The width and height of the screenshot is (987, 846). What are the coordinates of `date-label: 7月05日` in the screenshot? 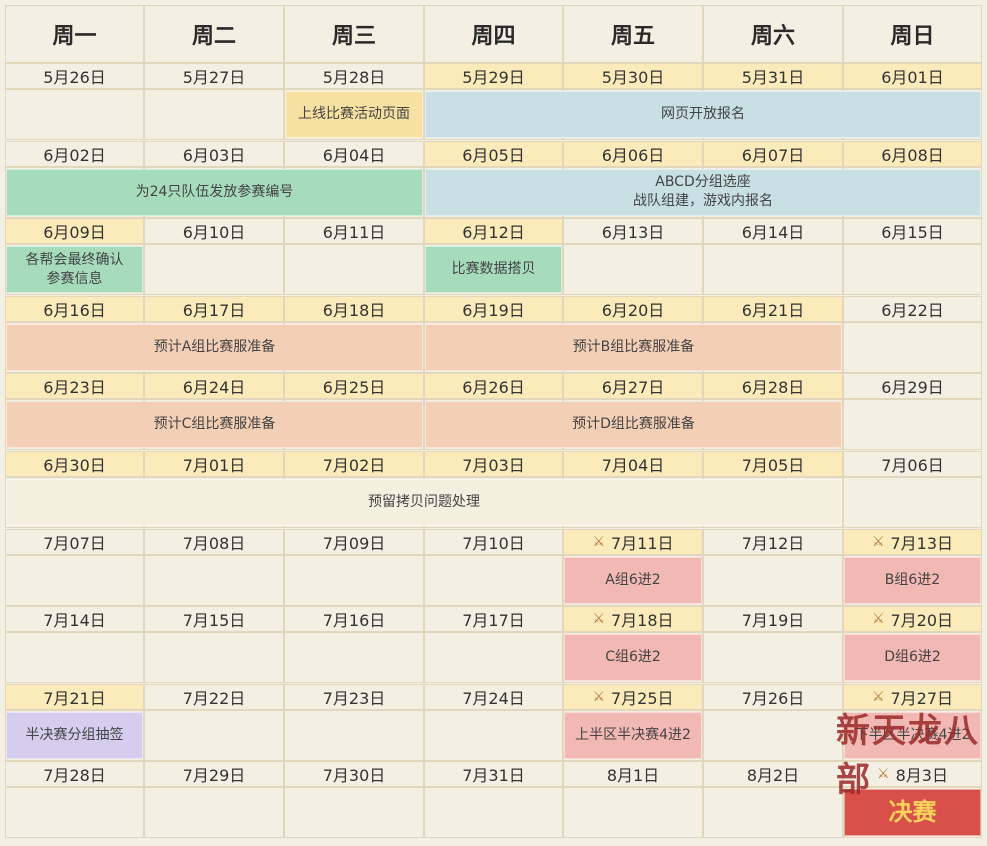 It's located at (773, 465).